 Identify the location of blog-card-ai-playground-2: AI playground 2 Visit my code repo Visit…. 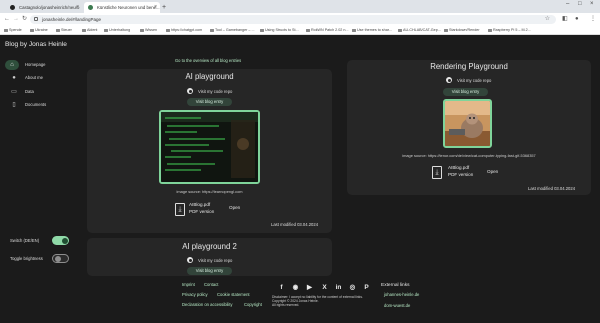
(209, 257).